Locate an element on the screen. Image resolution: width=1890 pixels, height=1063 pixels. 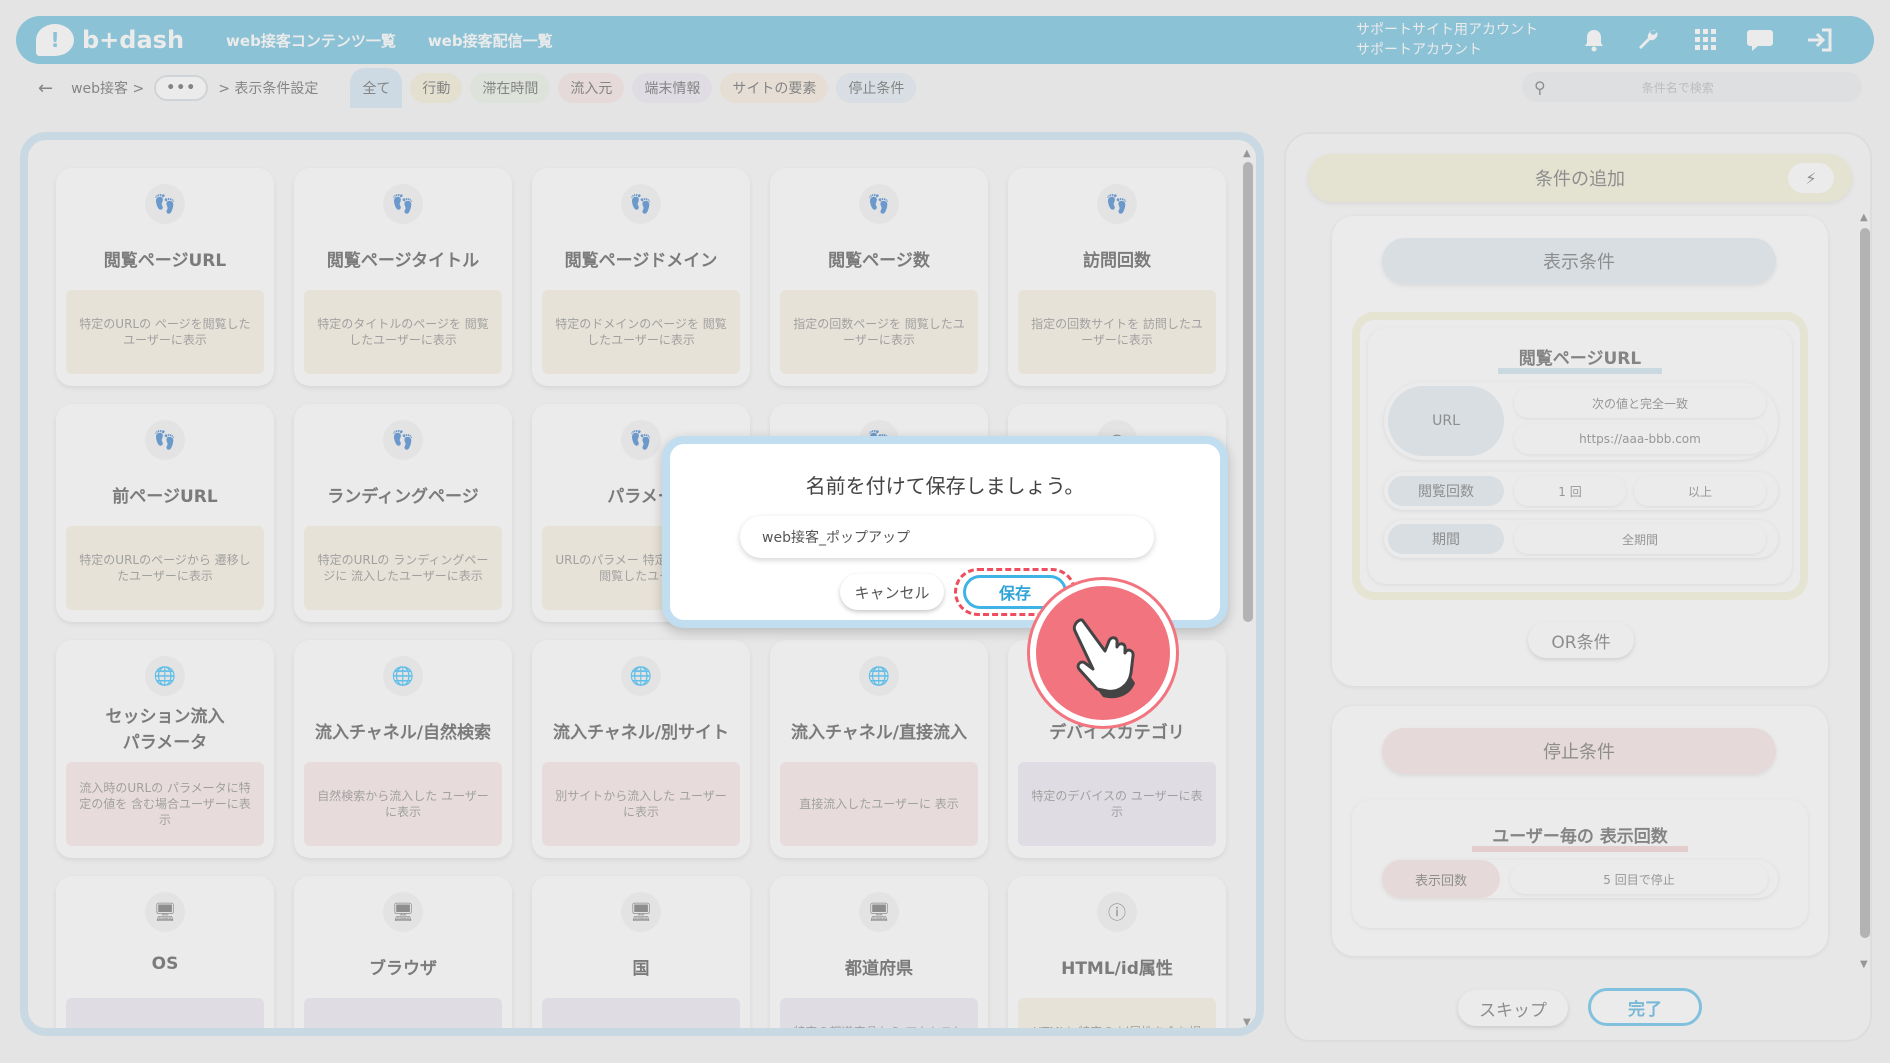
cancel-button: キャンセル is located at coordinates (892, 592).